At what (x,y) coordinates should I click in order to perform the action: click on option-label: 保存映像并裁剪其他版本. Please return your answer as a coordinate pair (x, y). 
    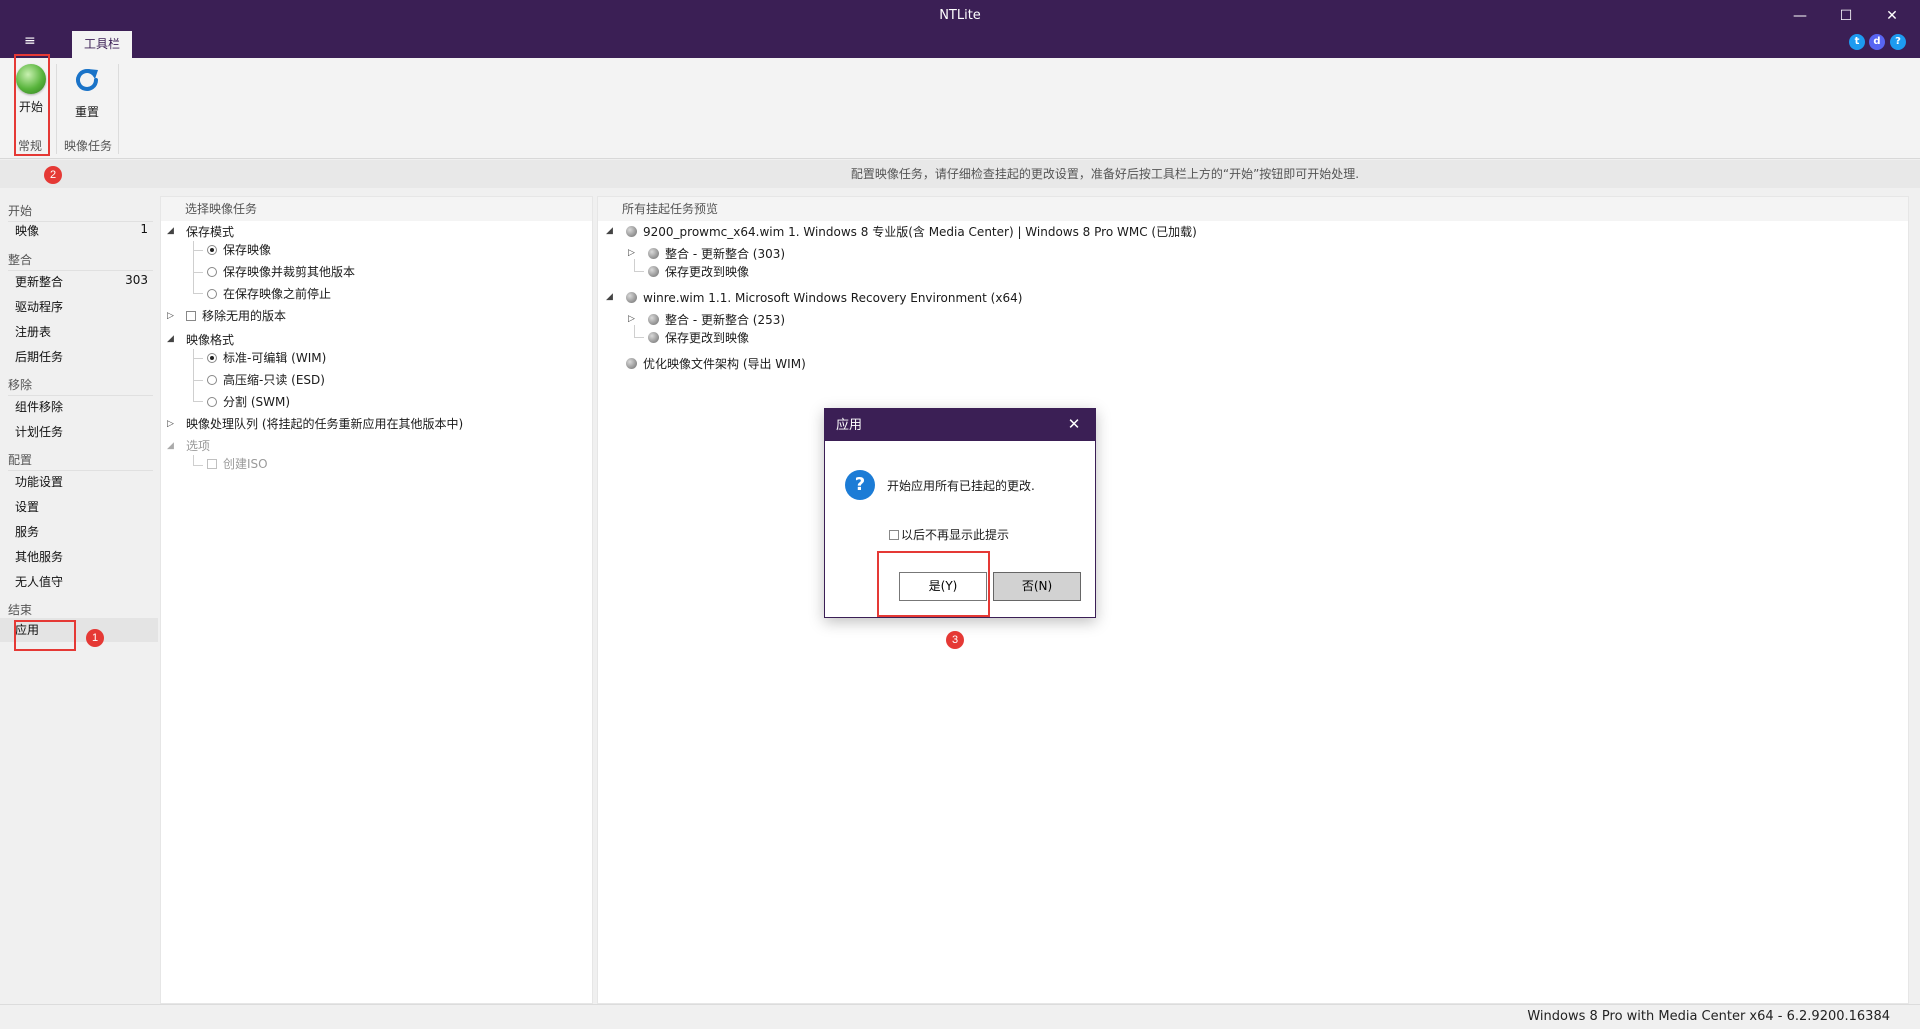
    Looking at the image, I should click on (289, 272).